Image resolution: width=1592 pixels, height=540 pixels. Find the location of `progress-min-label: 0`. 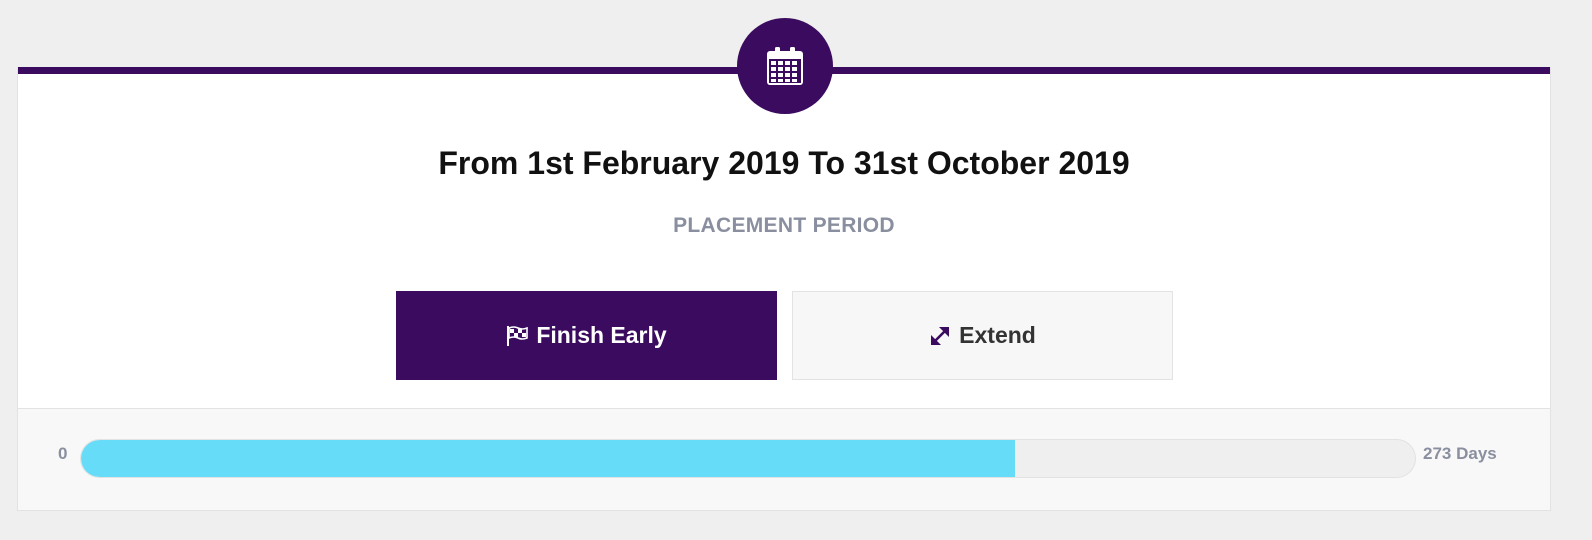

progress-min-label: 0 is located at coordinates (63, 453).